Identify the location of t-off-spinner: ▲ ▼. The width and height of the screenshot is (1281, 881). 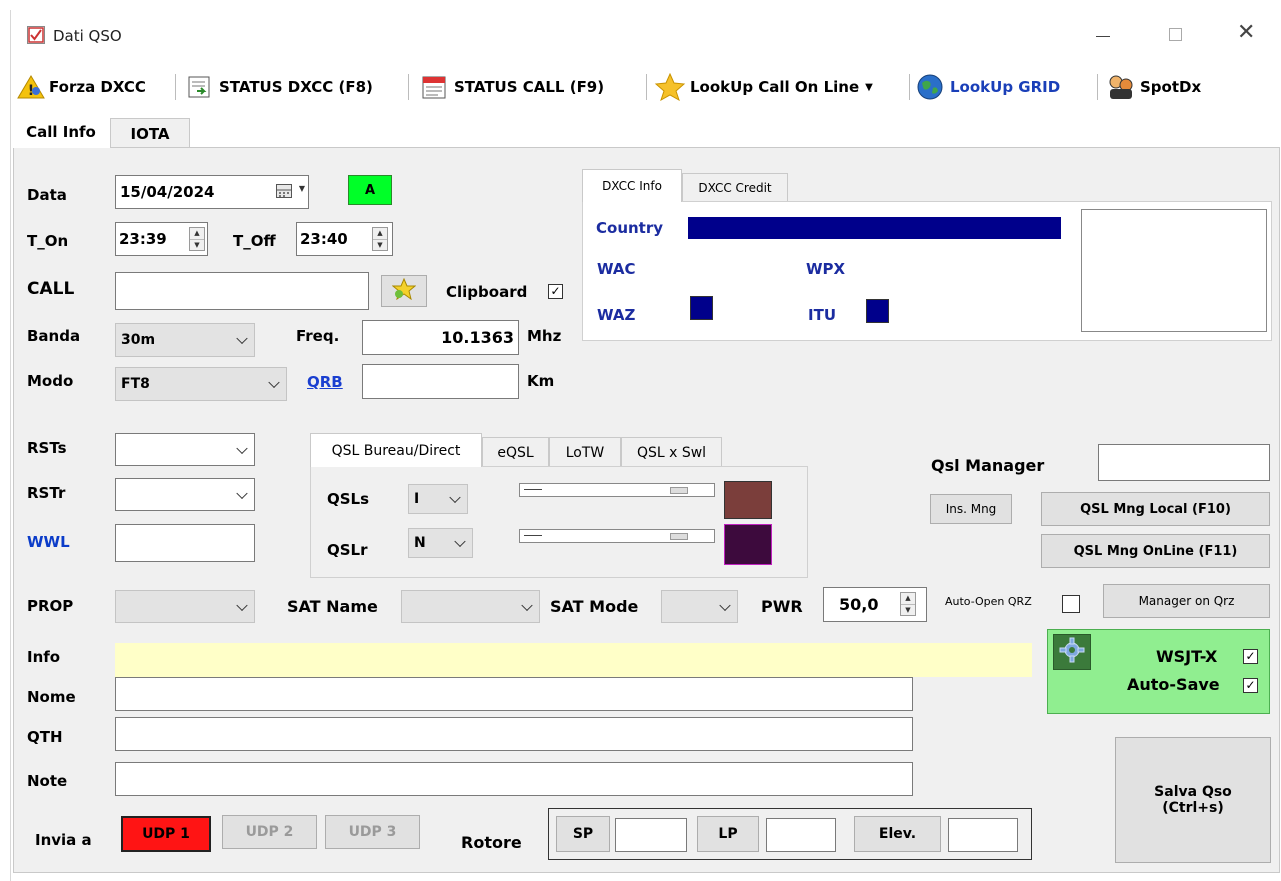
(380, 239).